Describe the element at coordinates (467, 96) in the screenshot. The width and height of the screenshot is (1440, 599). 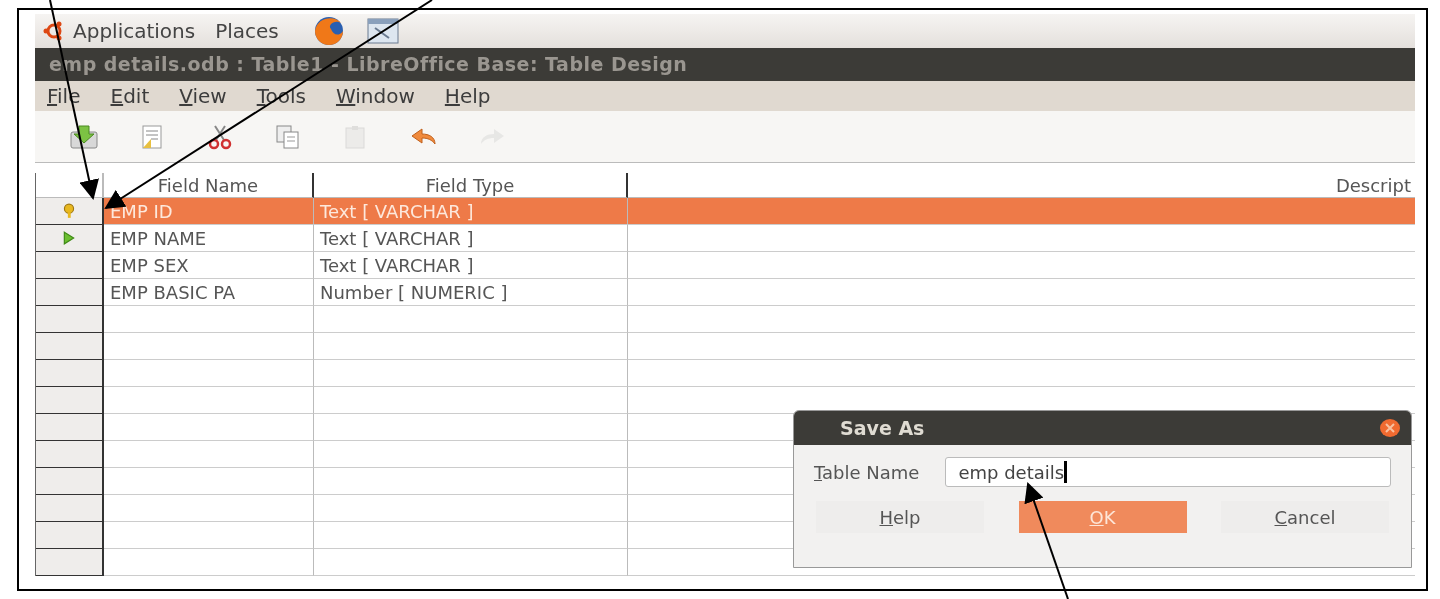
I see `menu-item: Help` at that location.